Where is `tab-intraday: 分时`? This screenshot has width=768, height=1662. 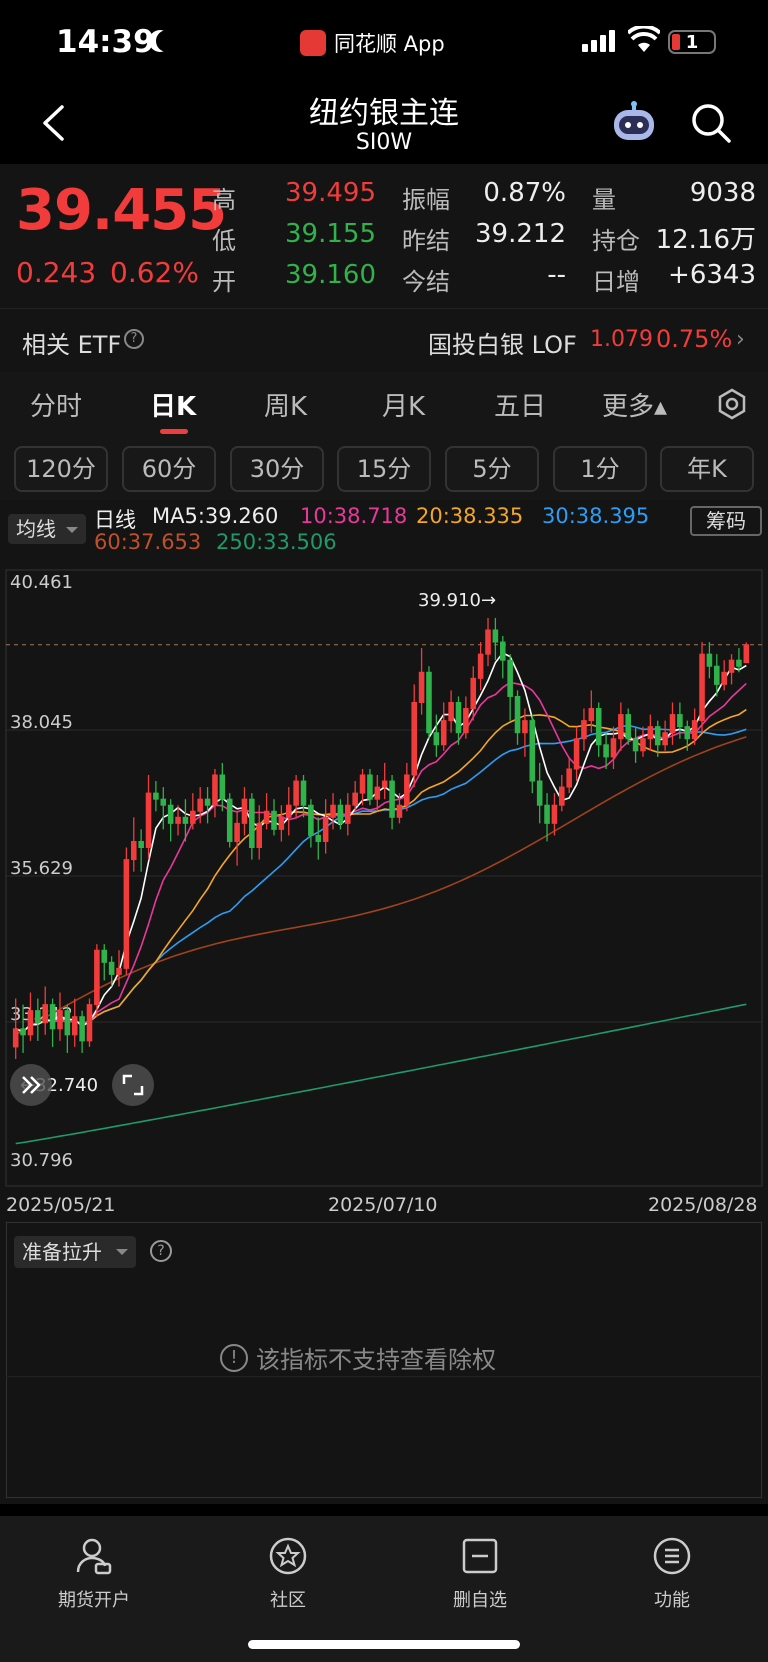 tab-intraday: 分时 is located at coordinates (56, 404).